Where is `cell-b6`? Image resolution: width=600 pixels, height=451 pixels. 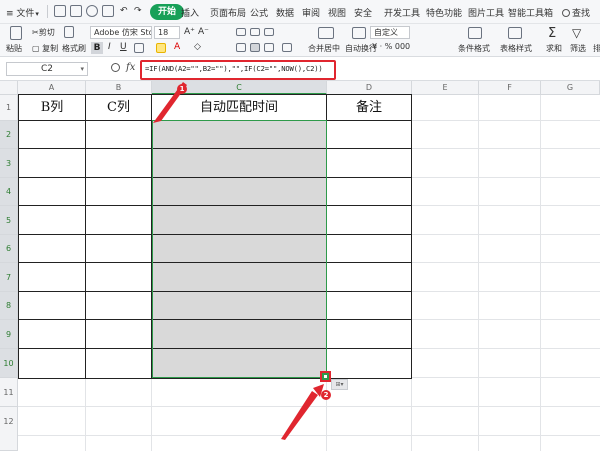 cell-b6 is located at coordinates (119, 249).